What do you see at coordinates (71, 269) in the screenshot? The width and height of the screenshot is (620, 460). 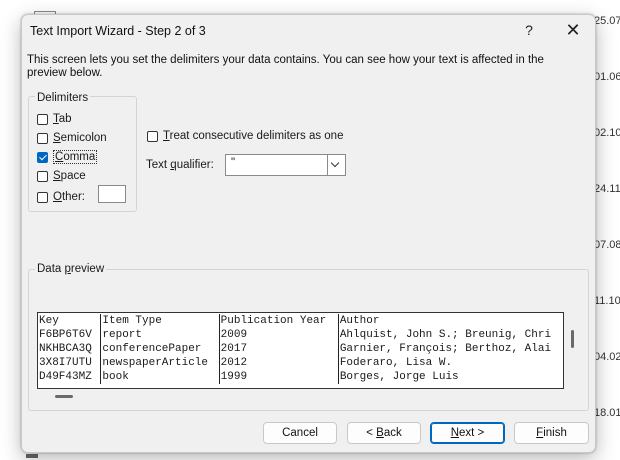 I see `data-preview-legend: Data preview` at bounding box center [71, 269].